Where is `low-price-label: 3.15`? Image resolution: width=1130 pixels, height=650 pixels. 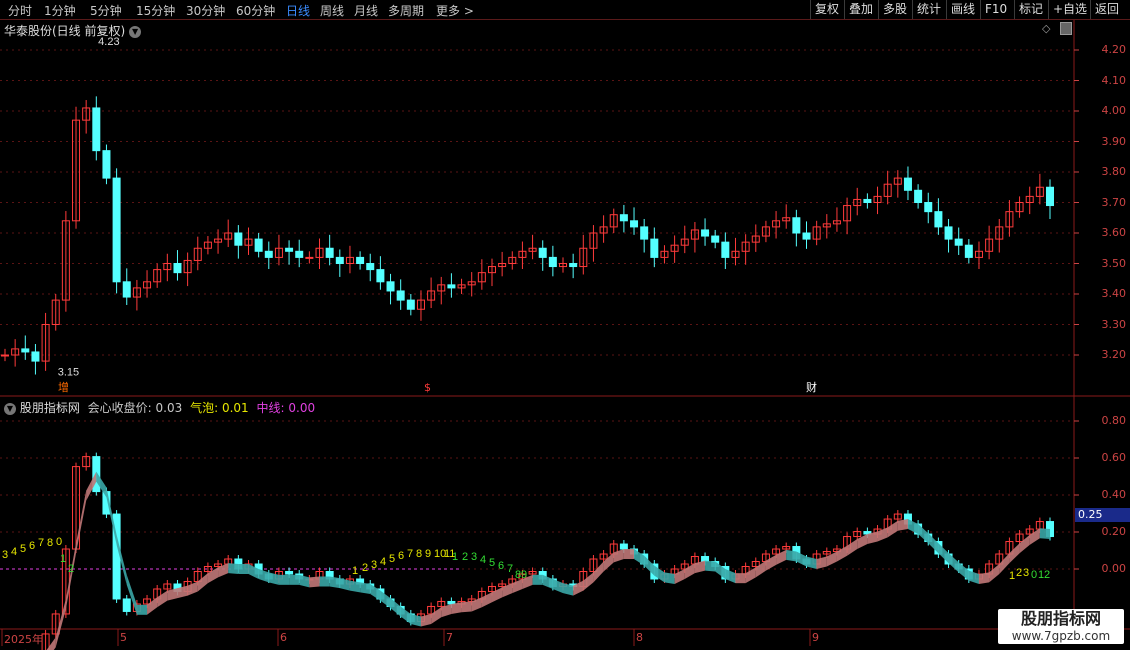 low-price-label: 3.15 is located at coordinates (68, 372).